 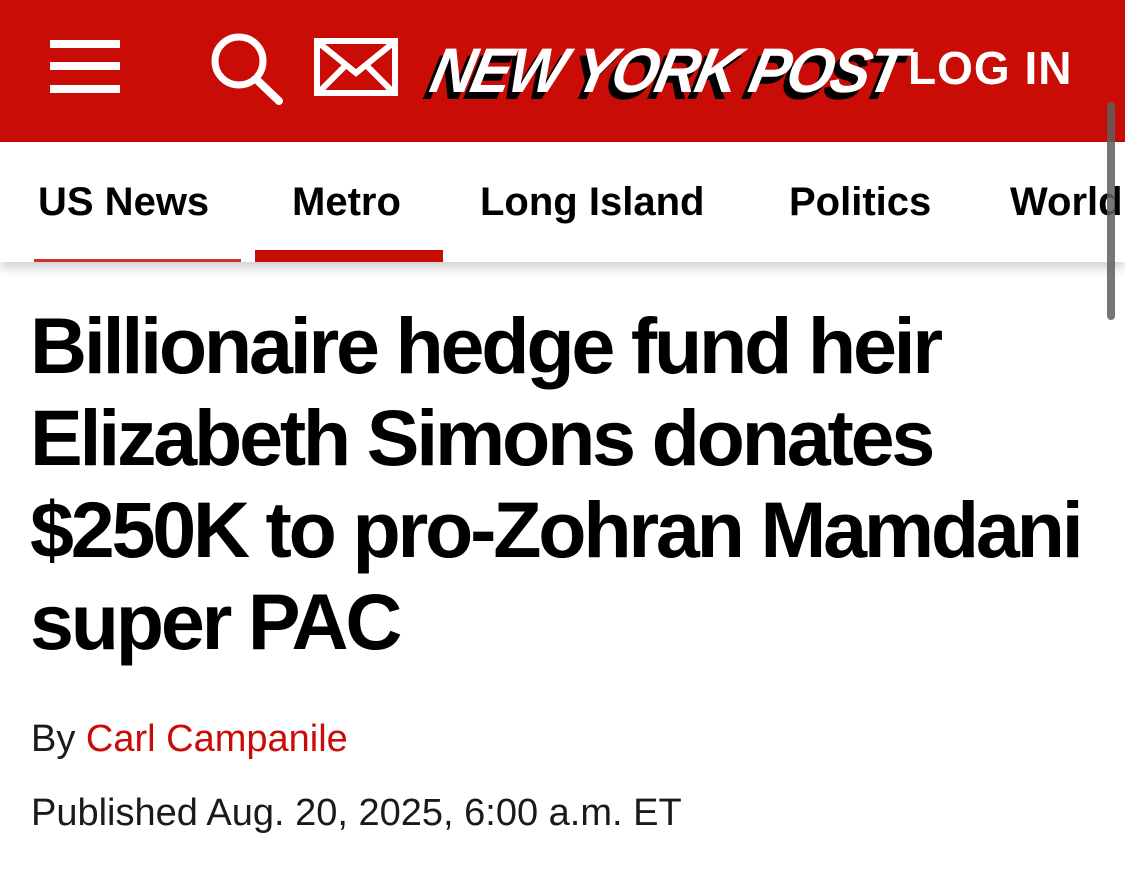 I want to click on active-tab-indicator, so click(x=349, y=256).